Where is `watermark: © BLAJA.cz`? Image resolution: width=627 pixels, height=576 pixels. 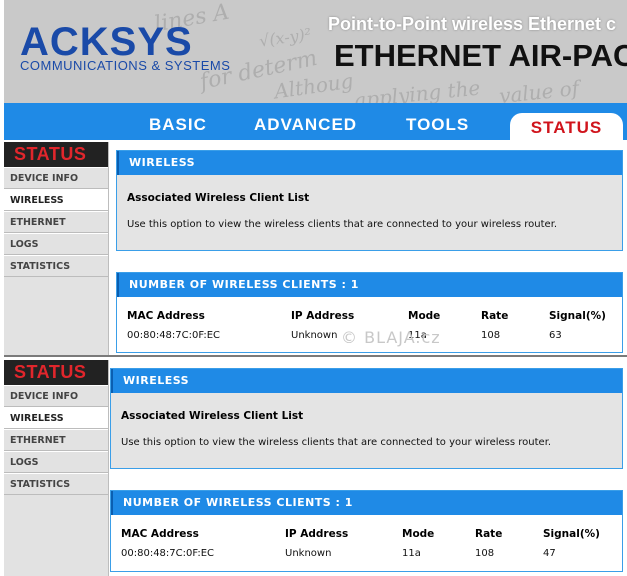
watermark: © BLAJA.cz is located at coordinates (391, 337).